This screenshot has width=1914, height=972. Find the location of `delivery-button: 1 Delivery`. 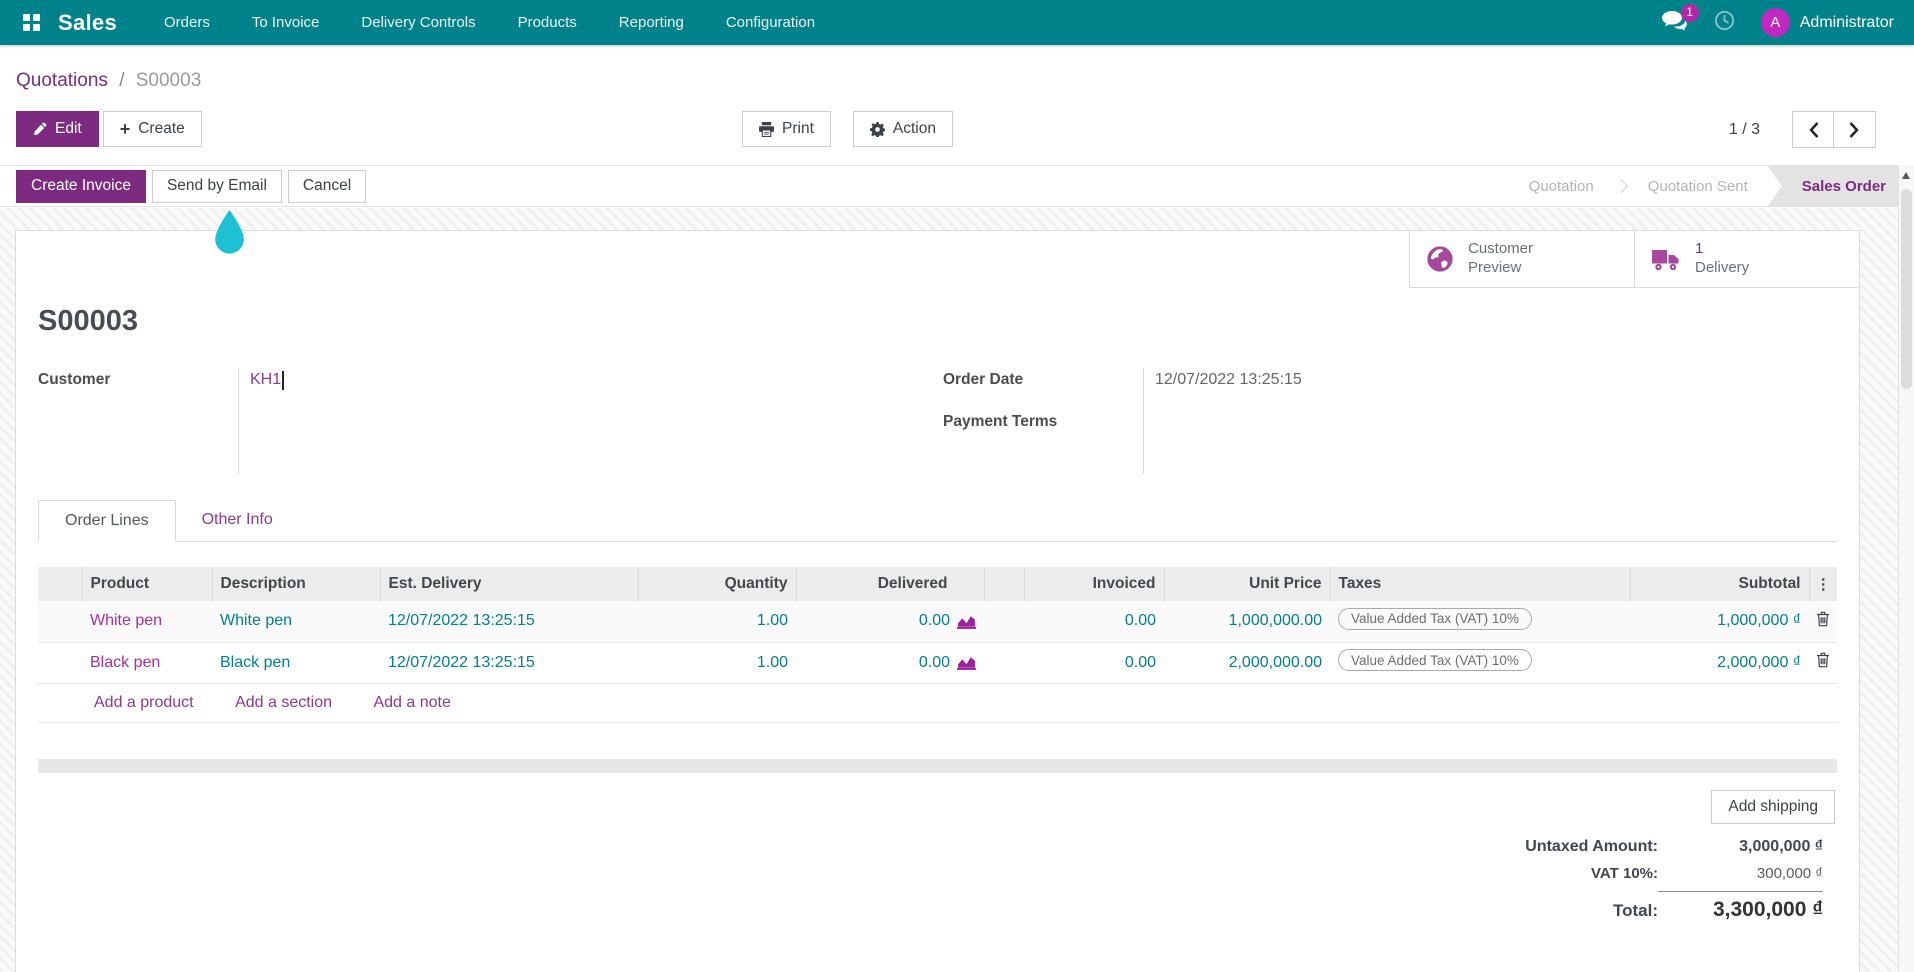

delivery-button: 1 Delivery is located at coordinates (1746, 259).